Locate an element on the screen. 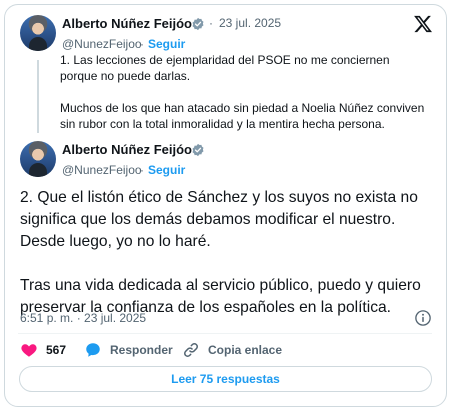 Image resolution: width=451 pixels, height=411 pixels. copy-link-button: Copia enlace is located at coordinates (232, 350).